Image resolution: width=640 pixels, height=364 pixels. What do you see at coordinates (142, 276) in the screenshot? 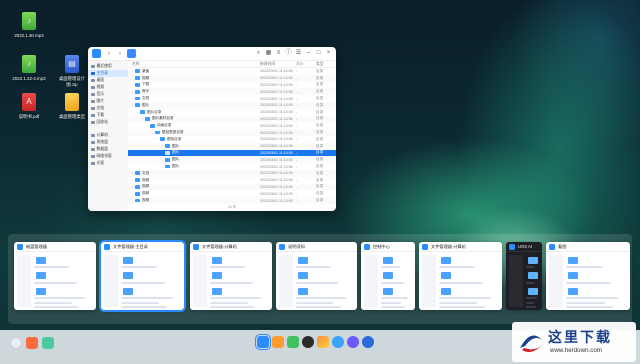
I see `window-thumbnail: 文件管理器-主目录` at bounding box center [142, 276].